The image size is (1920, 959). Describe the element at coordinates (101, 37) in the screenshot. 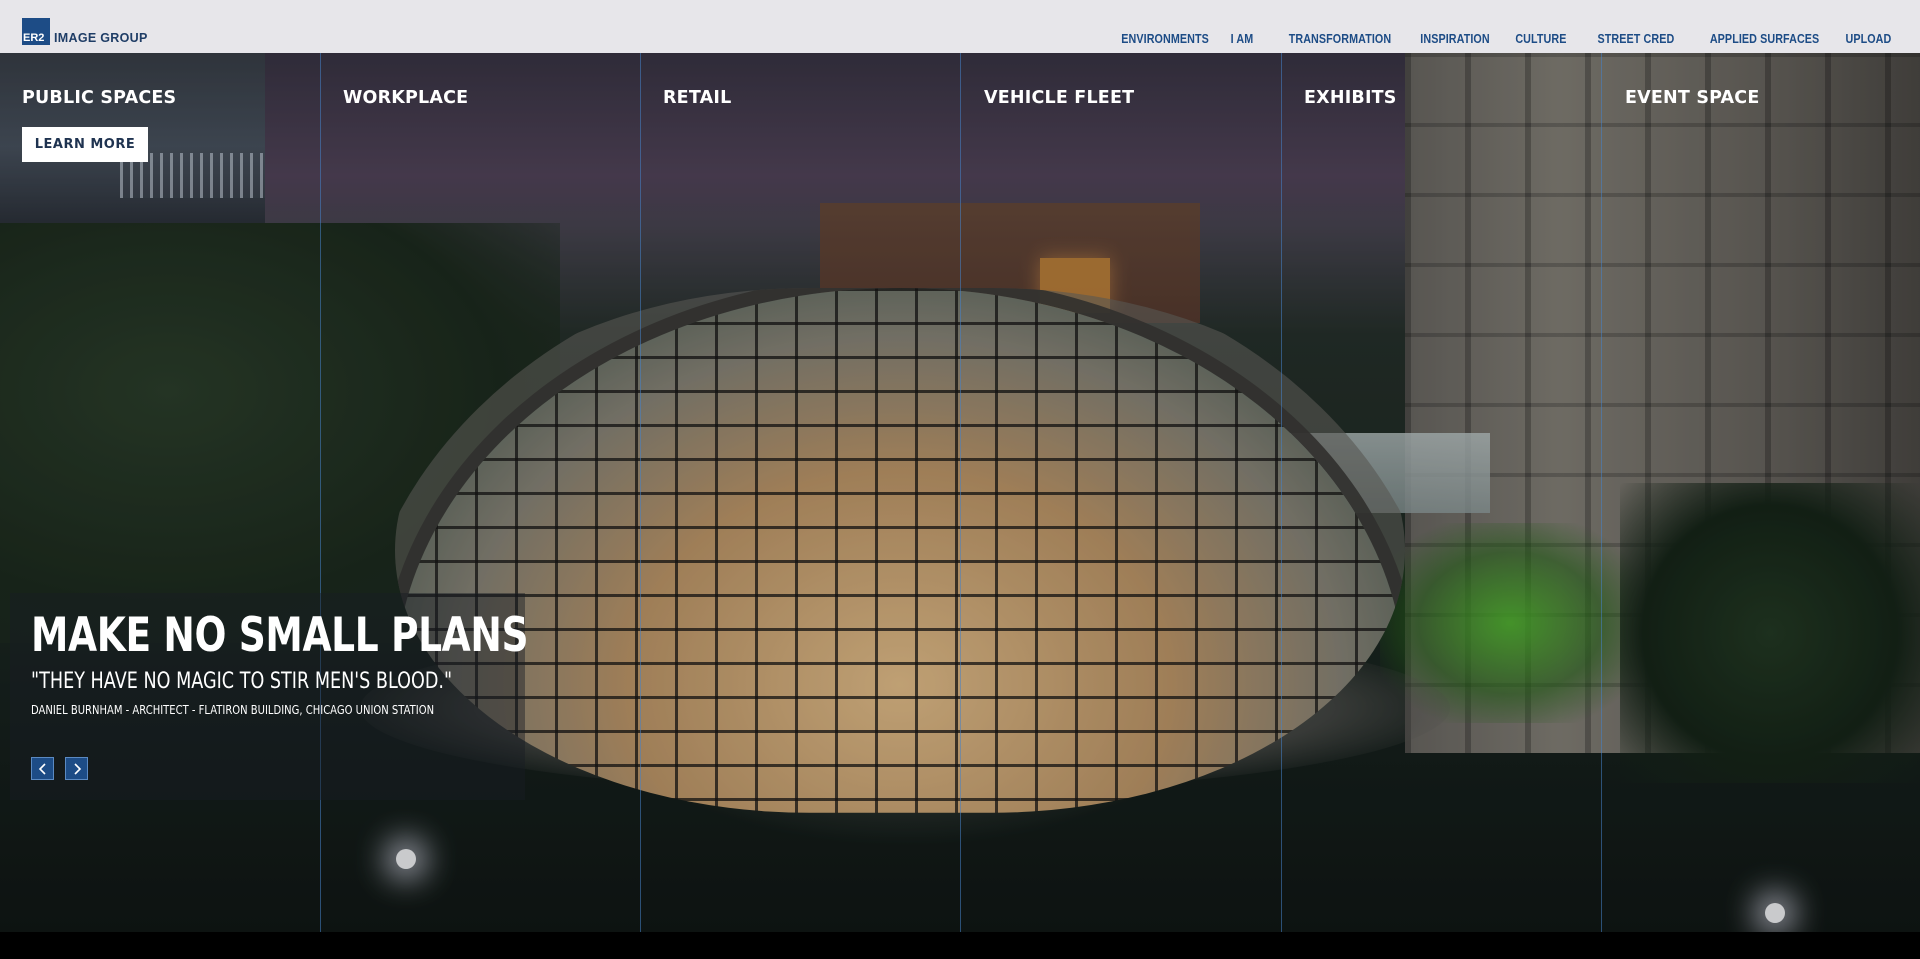

I see `logo-text: IMAGE GROUP` at that location.